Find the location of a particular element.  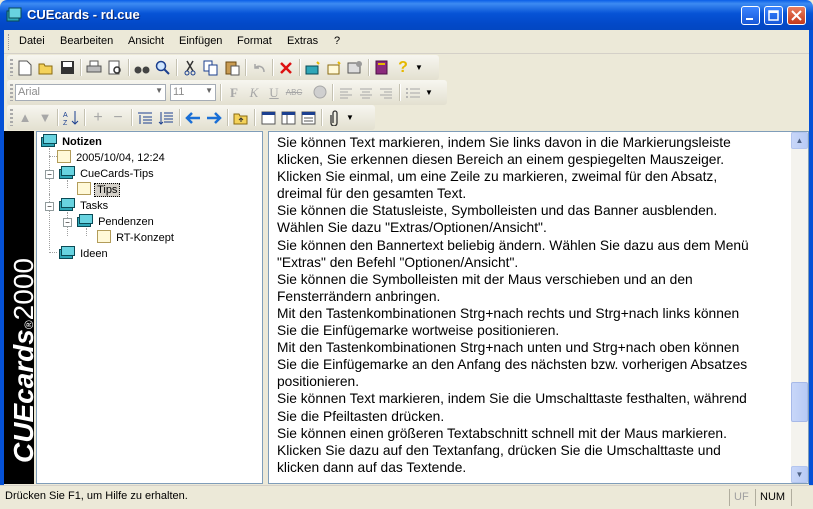

tree-line is located at coordinates (53, 156).